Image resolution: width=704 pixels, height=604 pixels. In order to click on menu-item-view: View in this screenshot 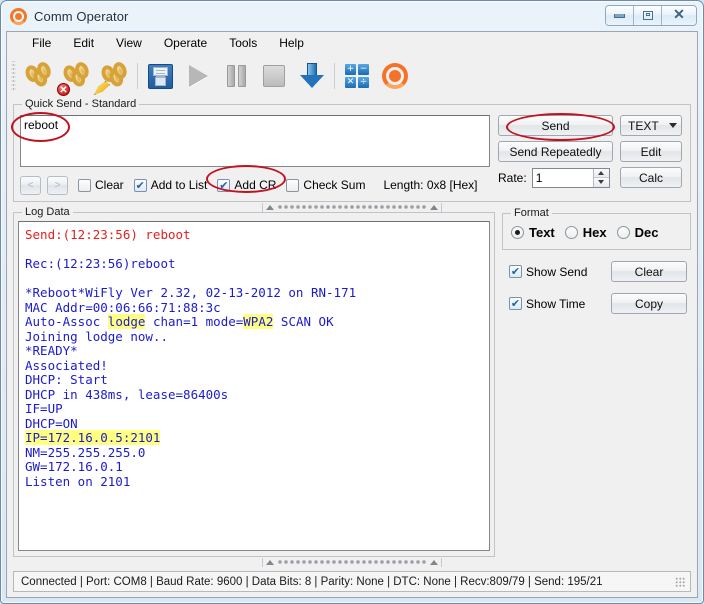, I will do `click(129, 43)`.